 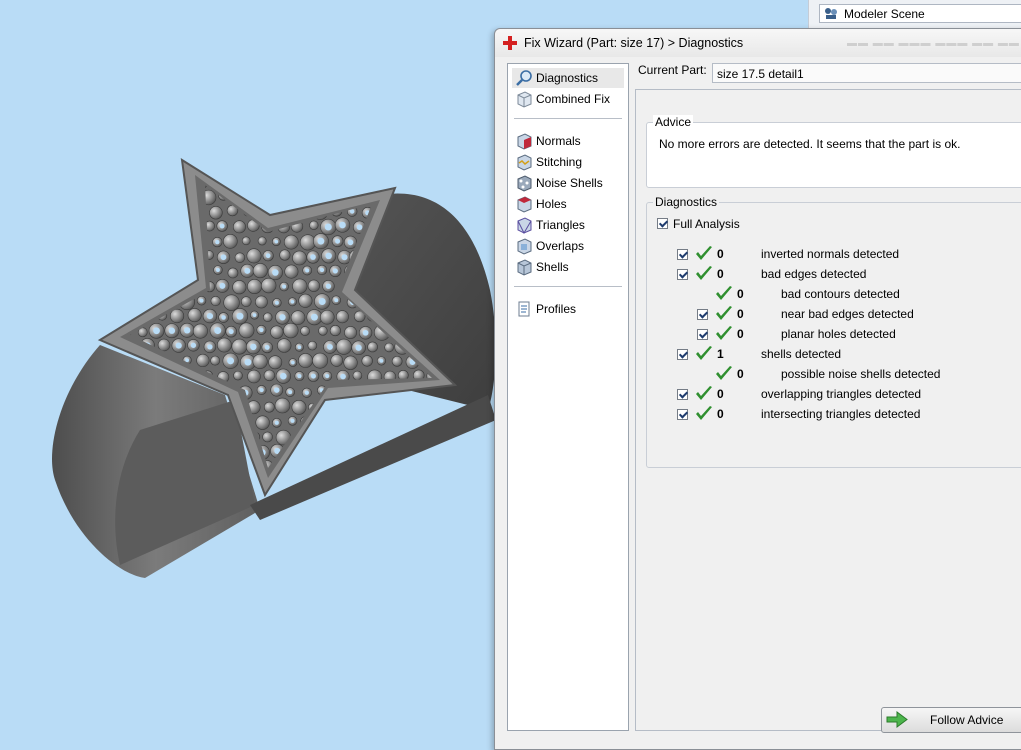 I want to click on magnifier-icon, so click(x=524, y=78).